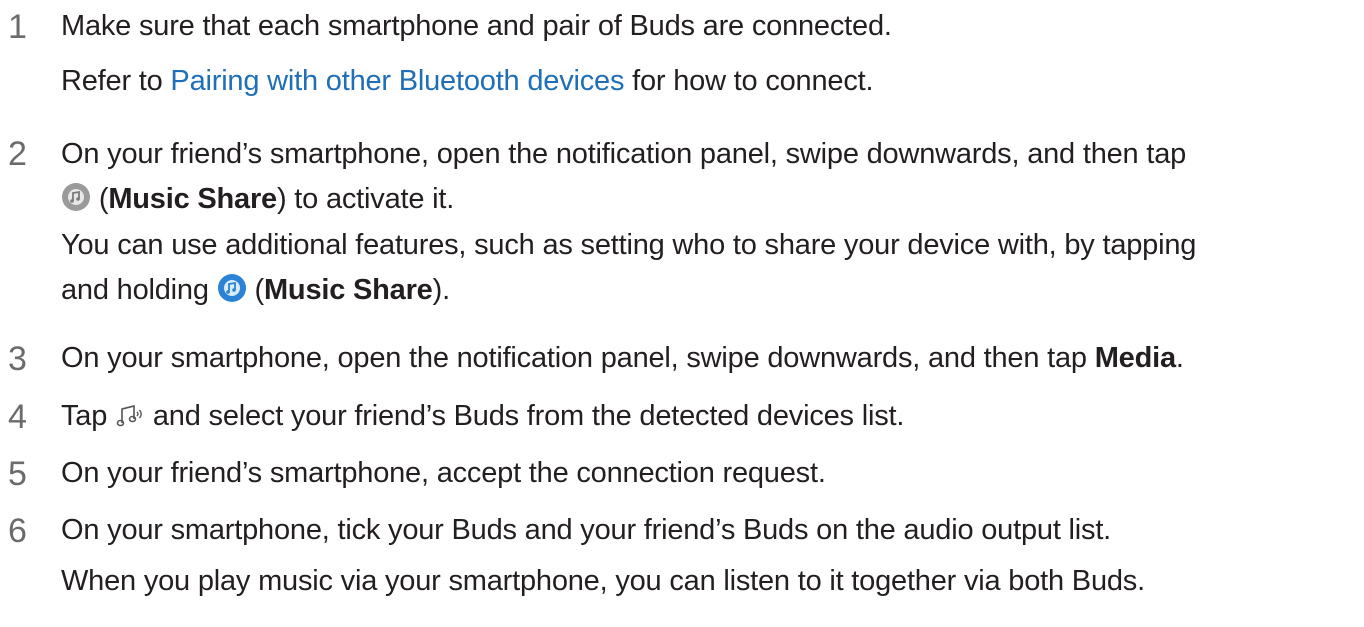  Describe the element at coordinates (365, 199) in the screenshot. I see `step-2-activate-suffix: ) to activate it.` at that location.